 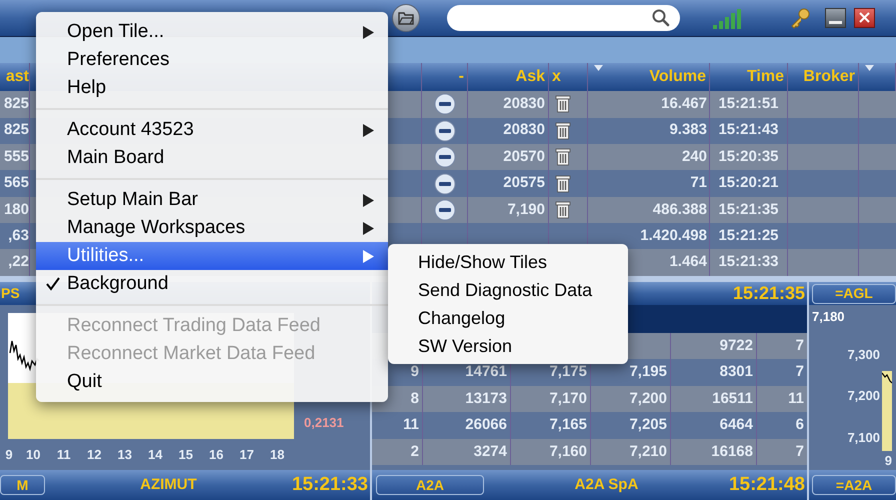 What do you see at coordinates (414, 452) in the screenshot?
I see `table-cell-text: 2` at bounding box center [414, 452].